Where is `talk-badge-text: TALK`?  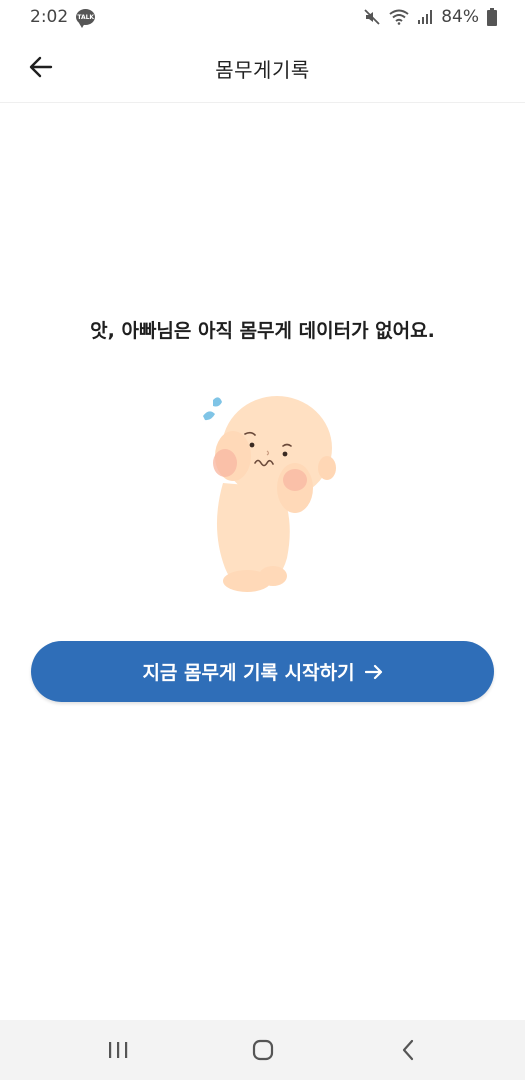
talk-badge-text: TALK is located at coordinates (86, 17).